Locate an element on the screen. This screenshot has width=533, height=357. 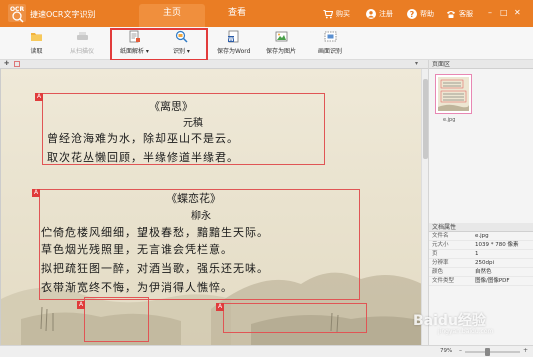
maximize-button: □ is located at coordinates (504, 13).